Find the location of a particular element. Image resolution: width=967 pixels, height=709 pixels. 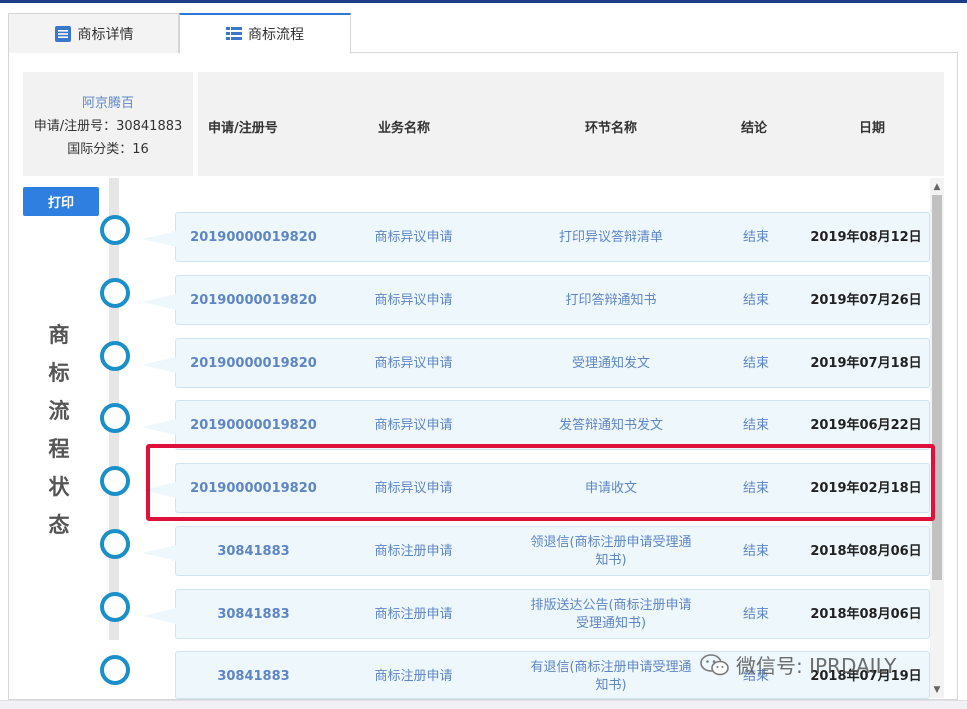

trademark-info-panel: 阿京腾百 申请/注册号：30841883 国际分类：16 is located at coordinates (108, 124).